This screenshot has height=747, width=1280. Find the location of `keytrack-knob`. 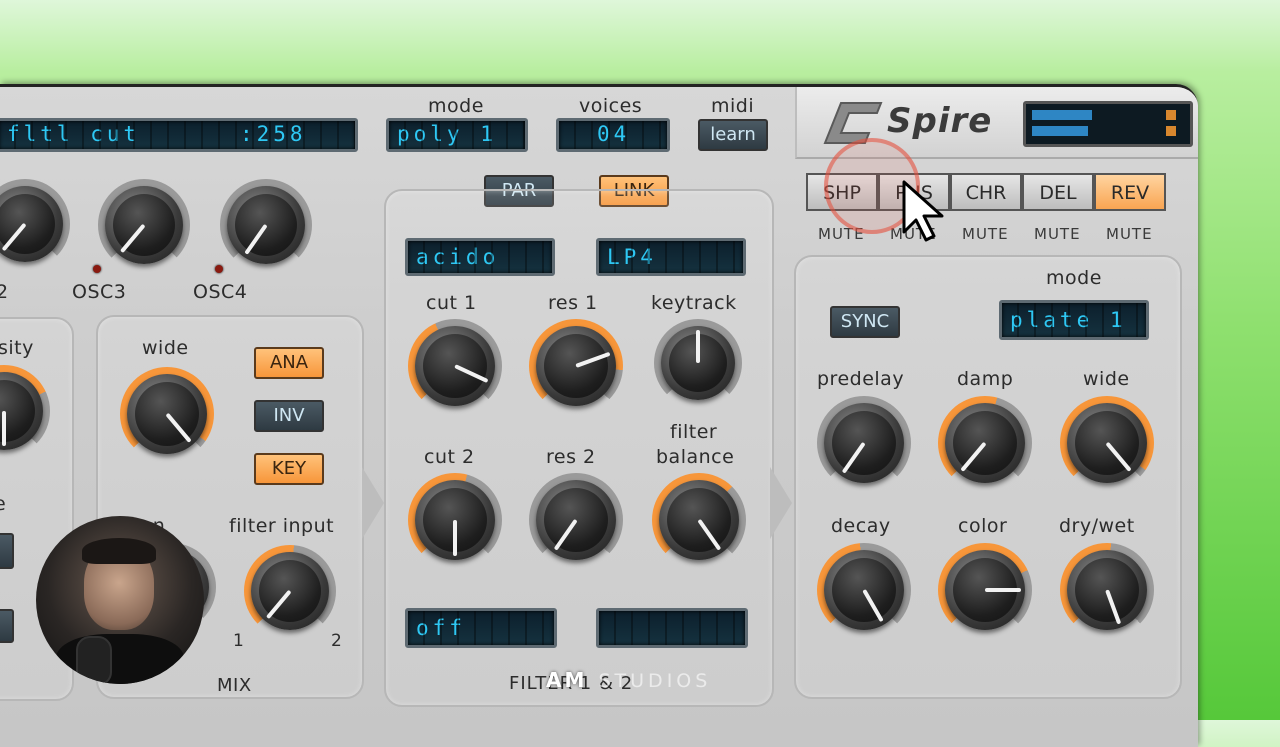

keytrack-knob is located at coordinates (698, 363).